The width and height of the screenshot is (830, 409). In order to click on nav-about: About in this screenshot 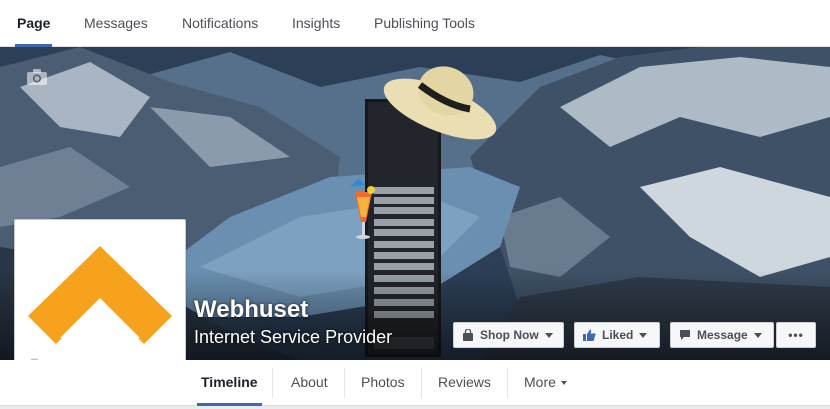, I will do `click(309, 382)`.